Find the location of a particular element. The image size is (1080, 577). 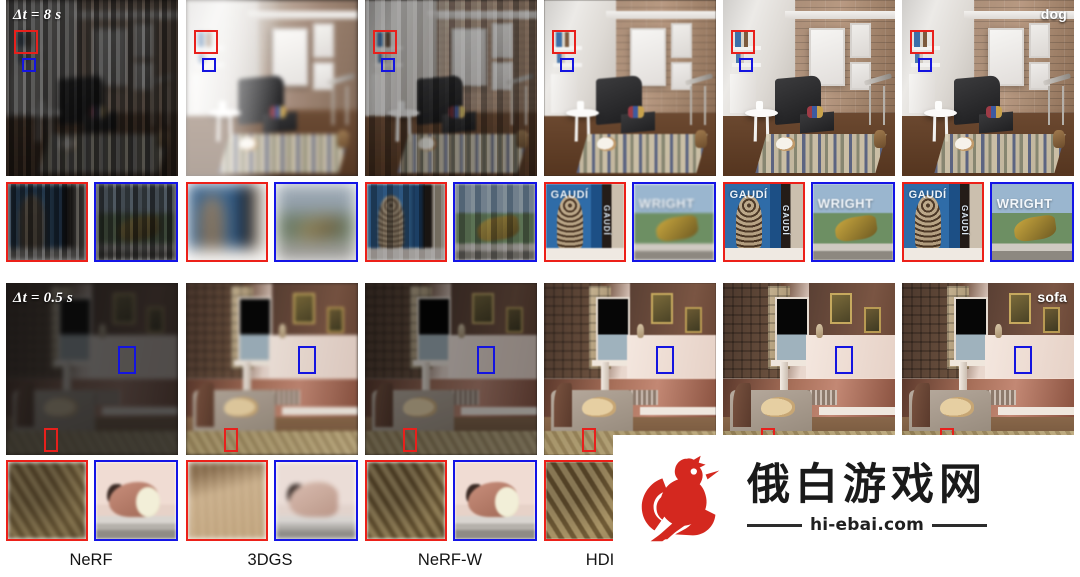

render-tile-dog-nerfw is located at coordinates (451, 88).